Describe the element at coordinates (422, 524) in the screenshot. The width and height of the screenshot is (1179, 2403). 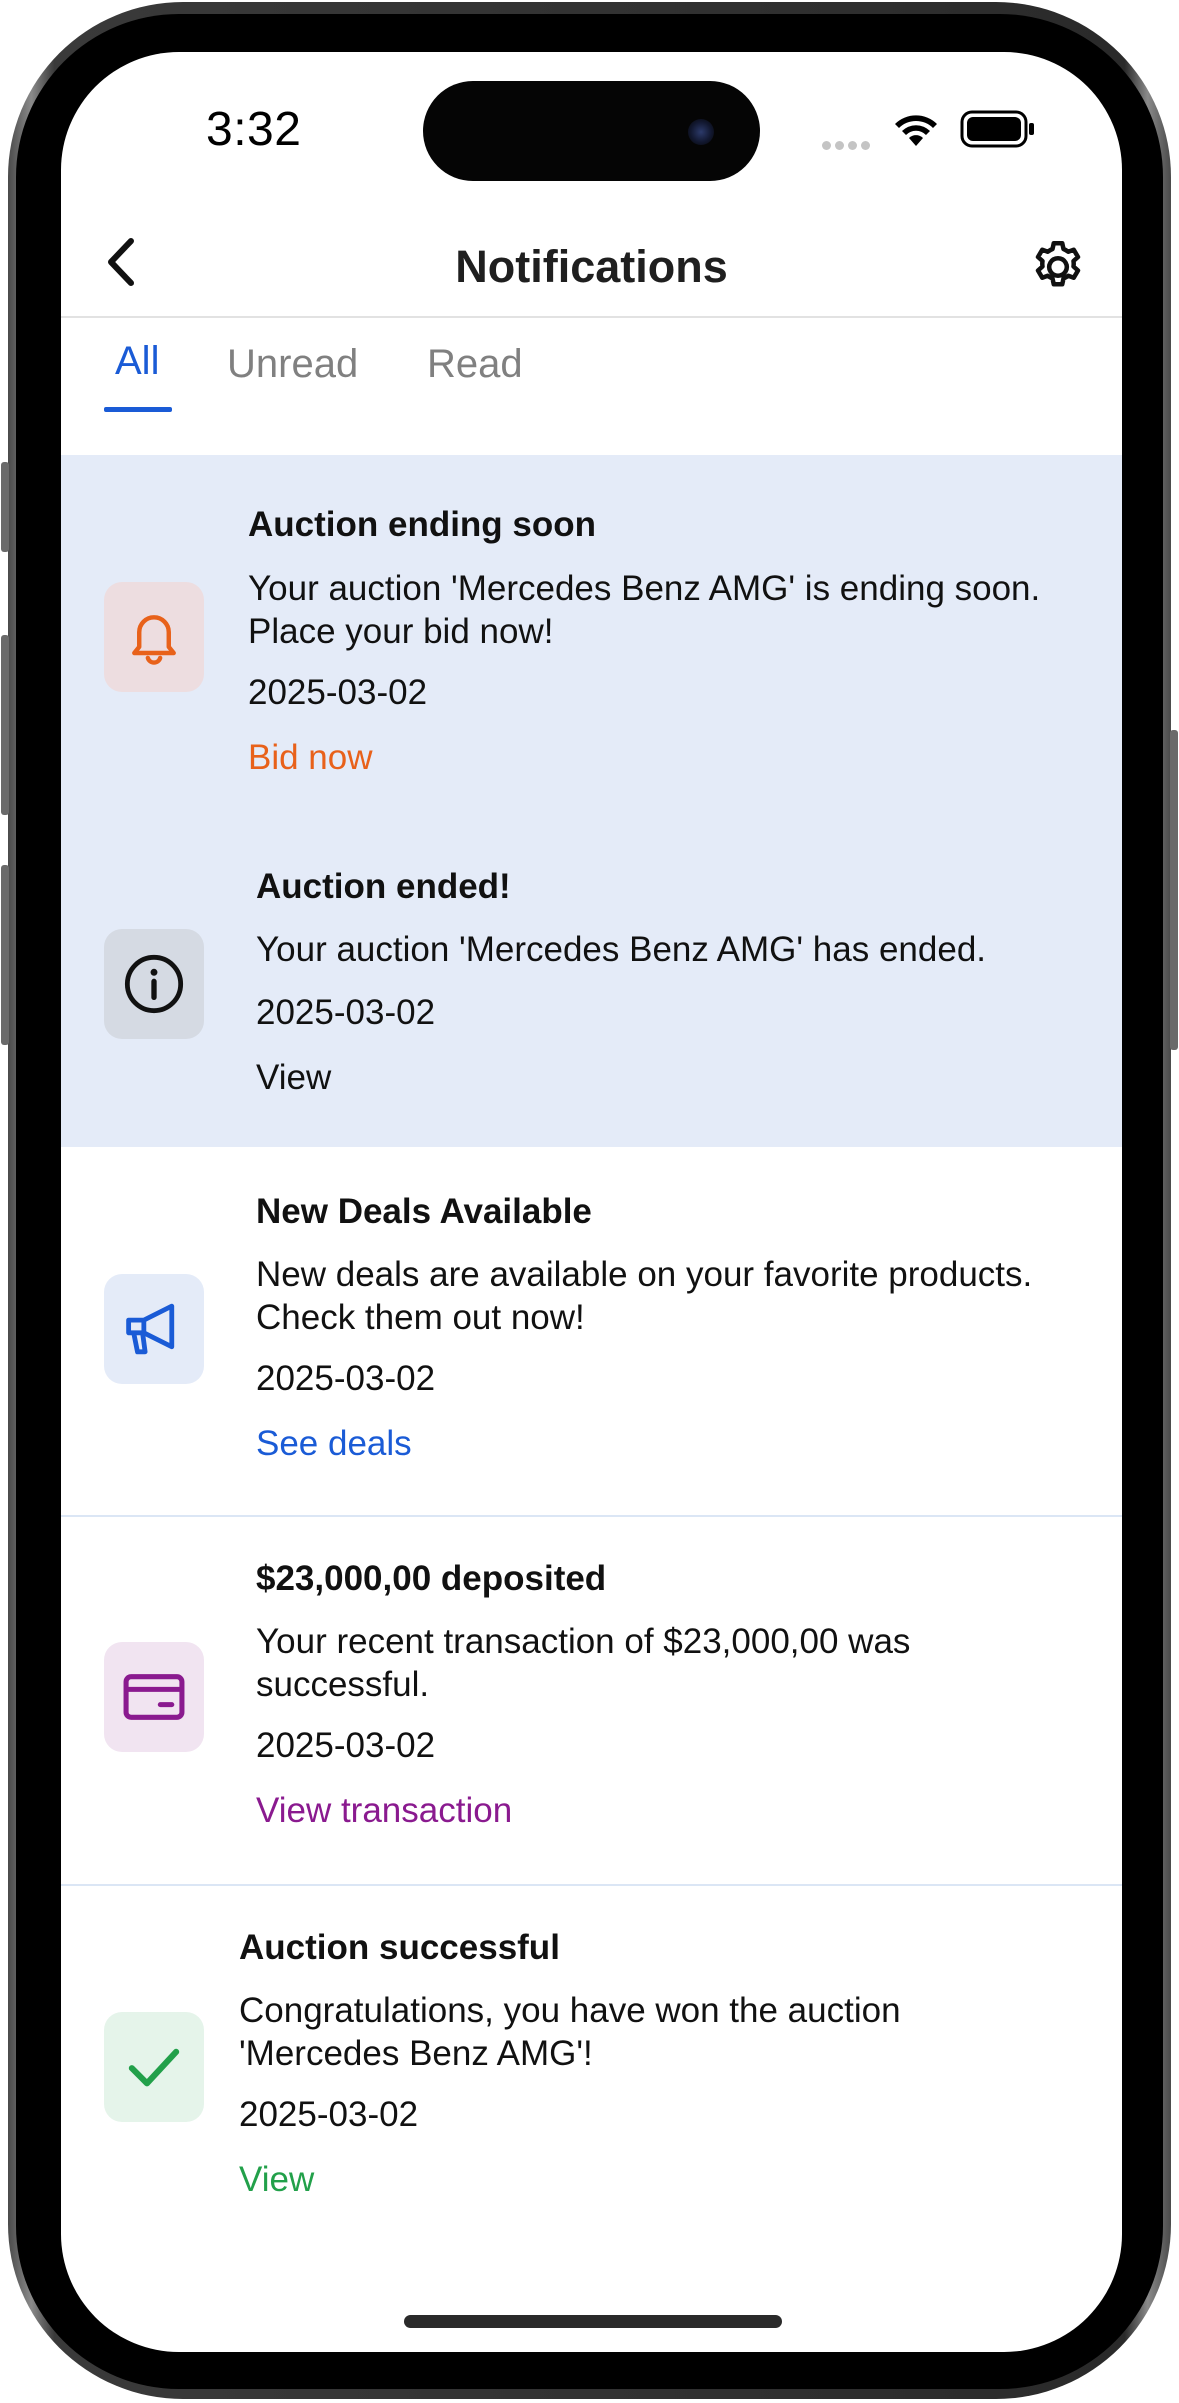
I see `notification-title: Auction ending soon` at that location.